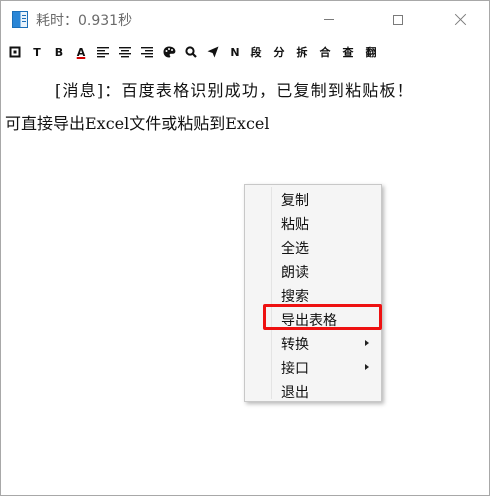  What do you see at coordinates (322, 317) in the screenshot?
I see `export-table-highlight` at bounding box center [322, 317].